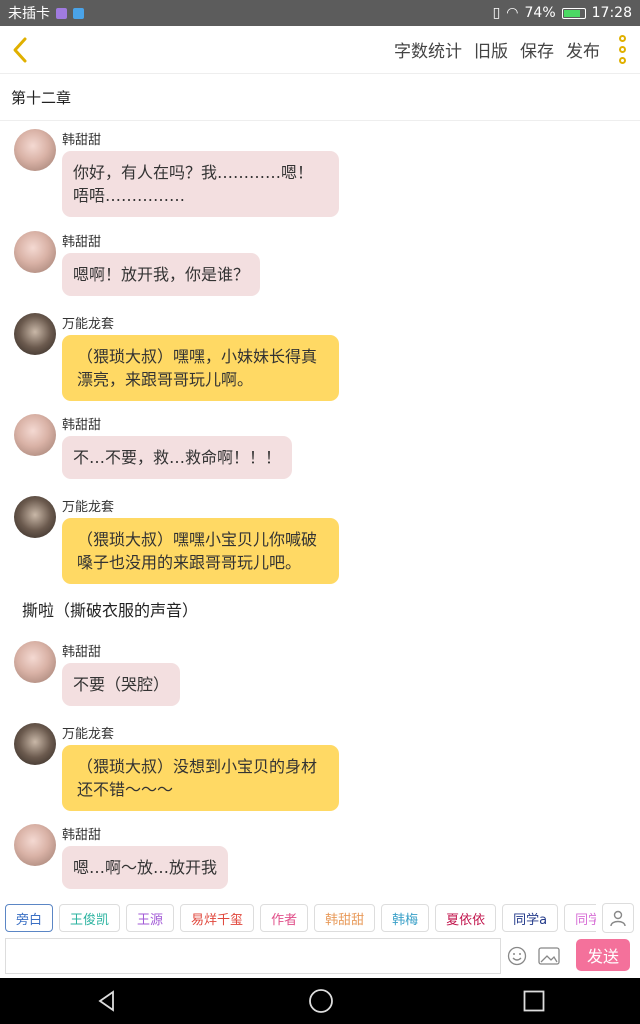 This screenshot has width=640, height=1024. Describe the element at coordinates (145, 867) in the screenshot. I see `message-bubble: 嗯…啊～放…放开我` at that location.